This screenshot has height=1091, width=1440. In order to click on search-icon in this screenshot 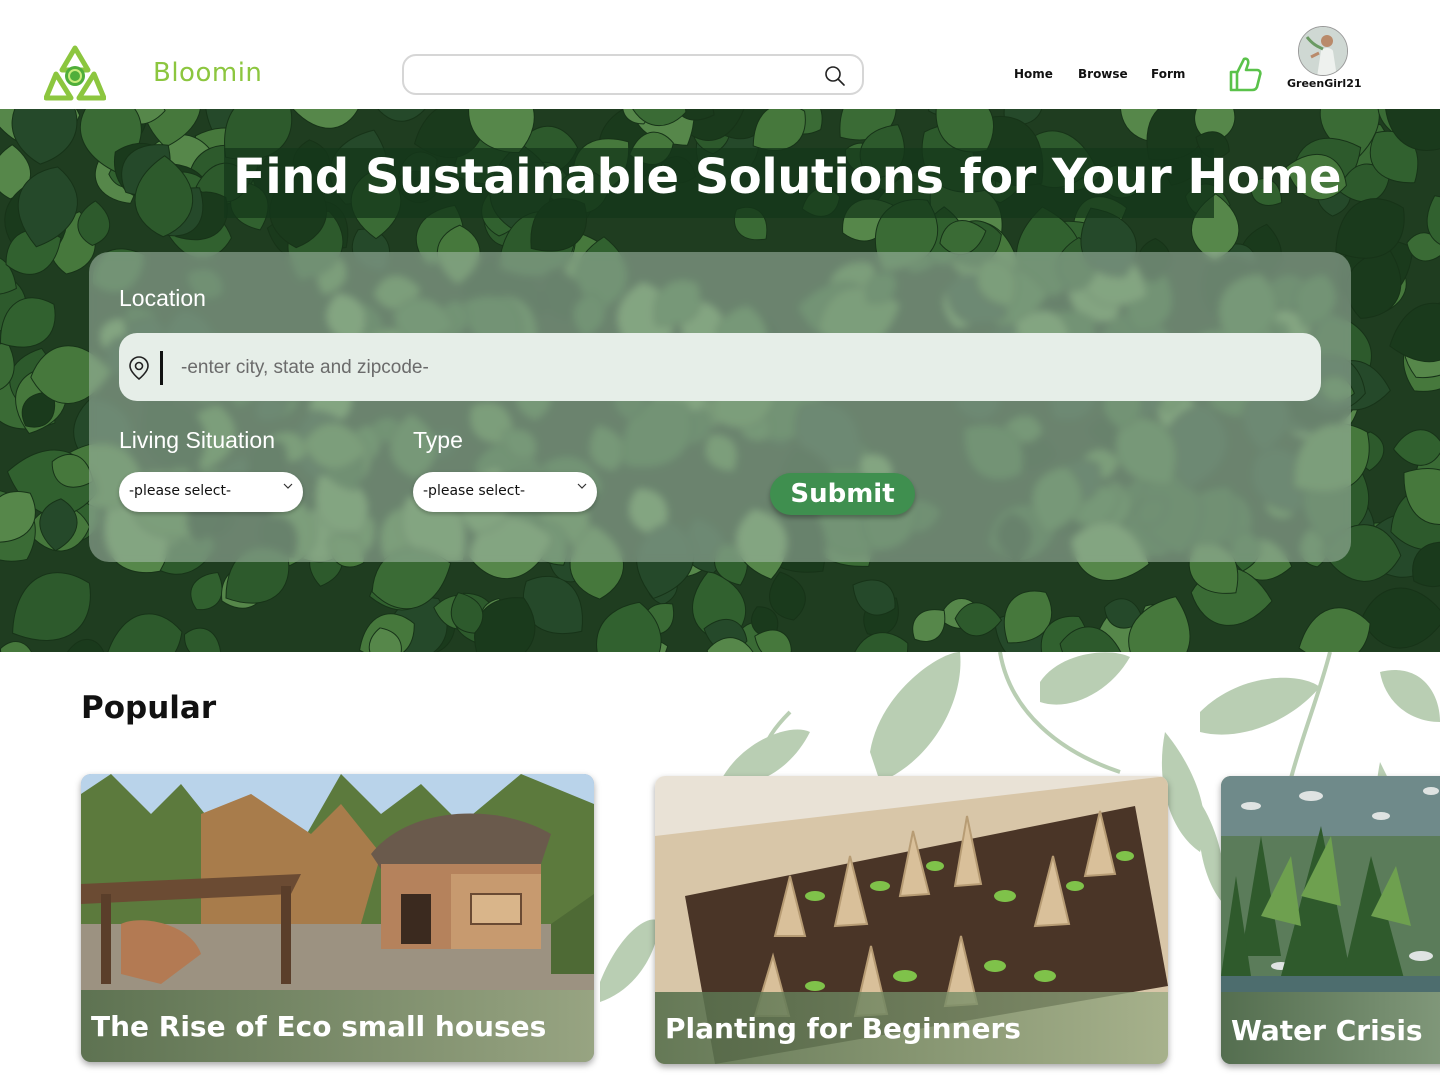, I will do `click(835, 76)`.